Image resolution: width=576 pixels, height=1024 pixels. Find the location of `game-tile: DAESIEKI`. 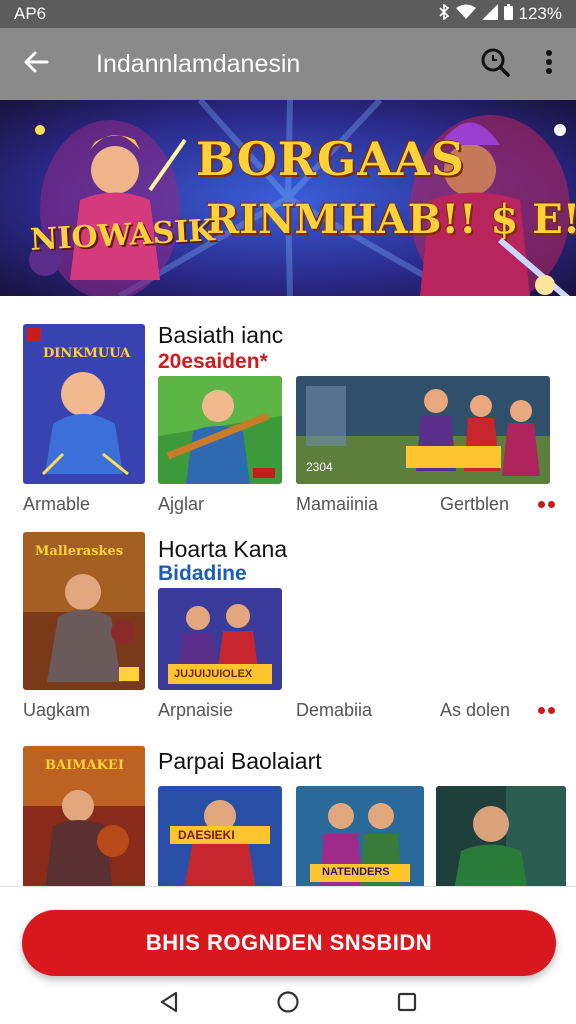

game-tile: DAESIEKI is located at coordinates (220, 838).